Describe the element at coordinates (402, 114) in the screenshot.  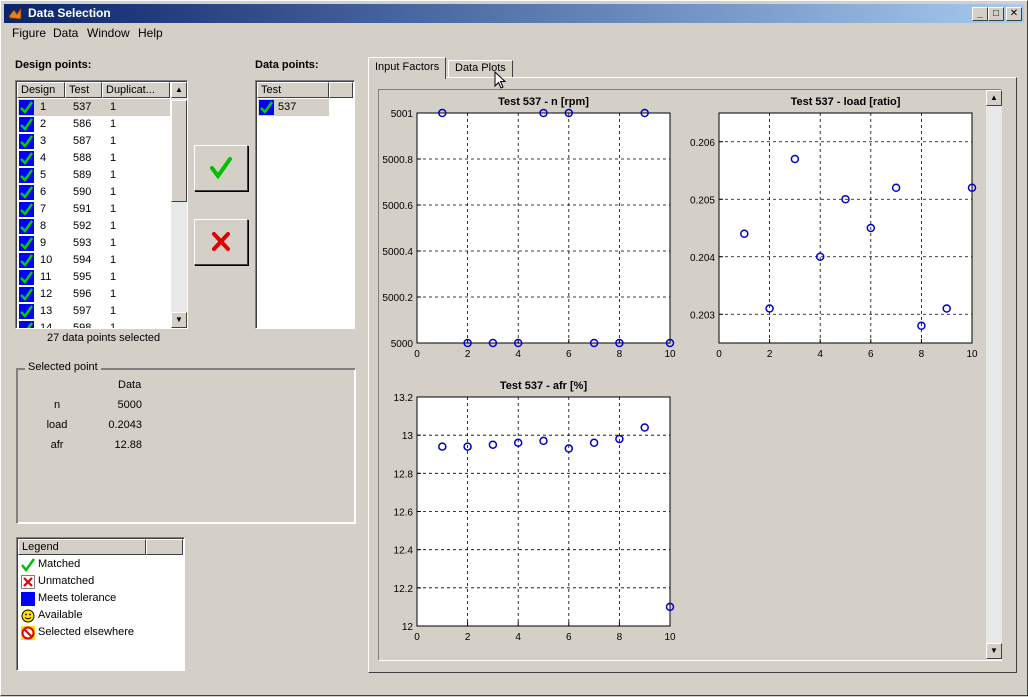
I see `y-tick-label: 5001` at that location.